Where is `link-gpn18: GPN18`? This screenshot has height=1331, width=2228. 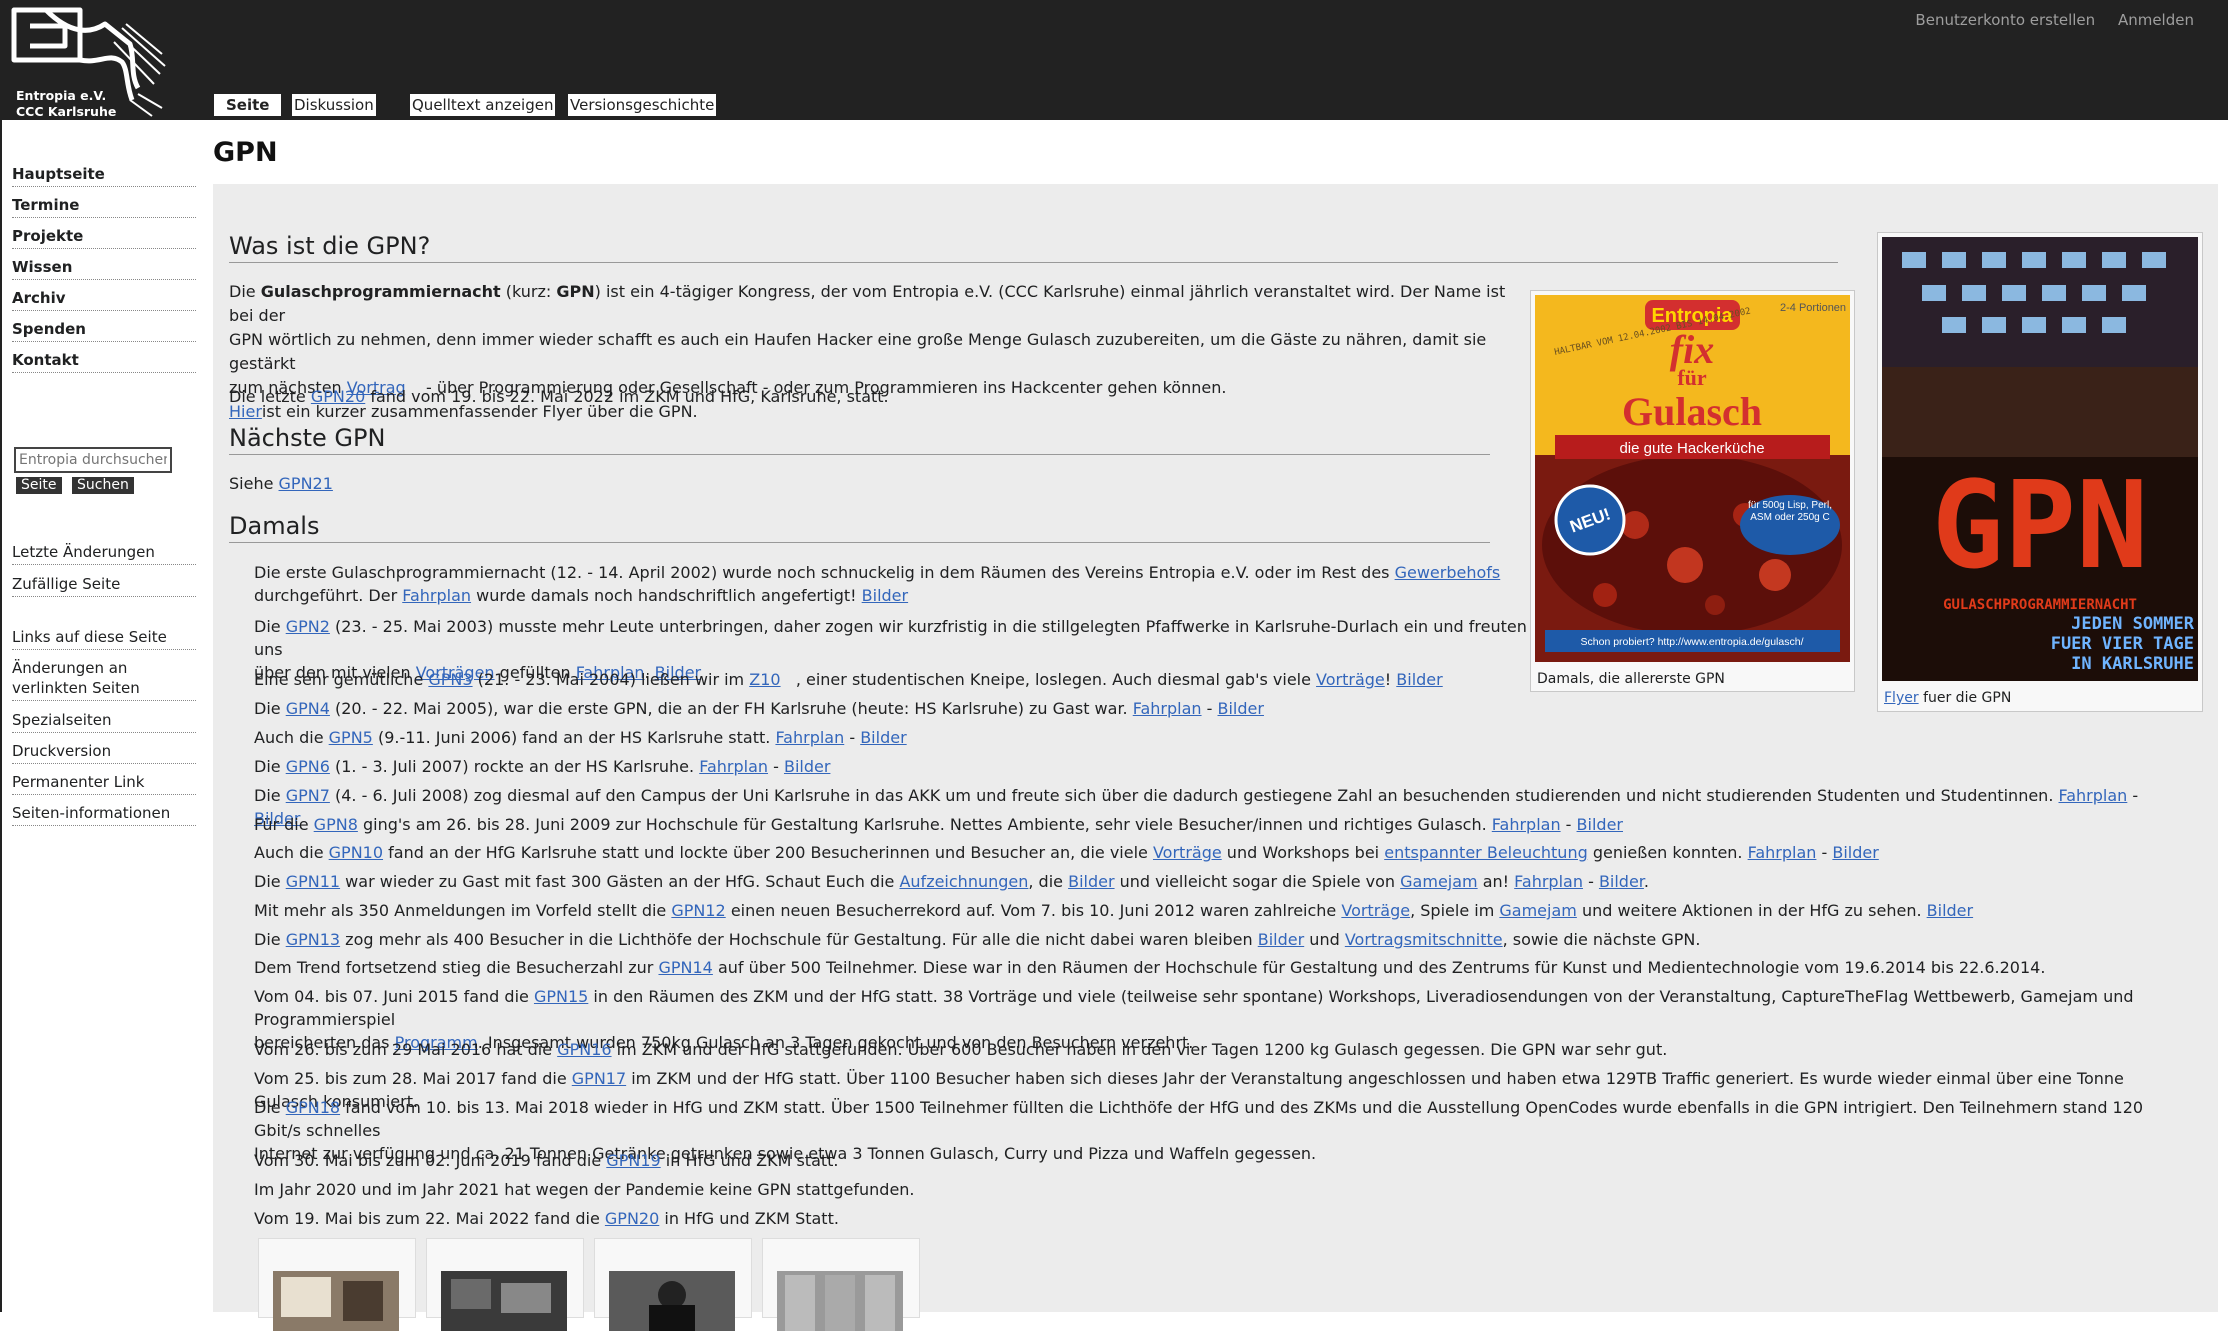
link-gpn18: GPN18 is located at coordinates (313, 1107).